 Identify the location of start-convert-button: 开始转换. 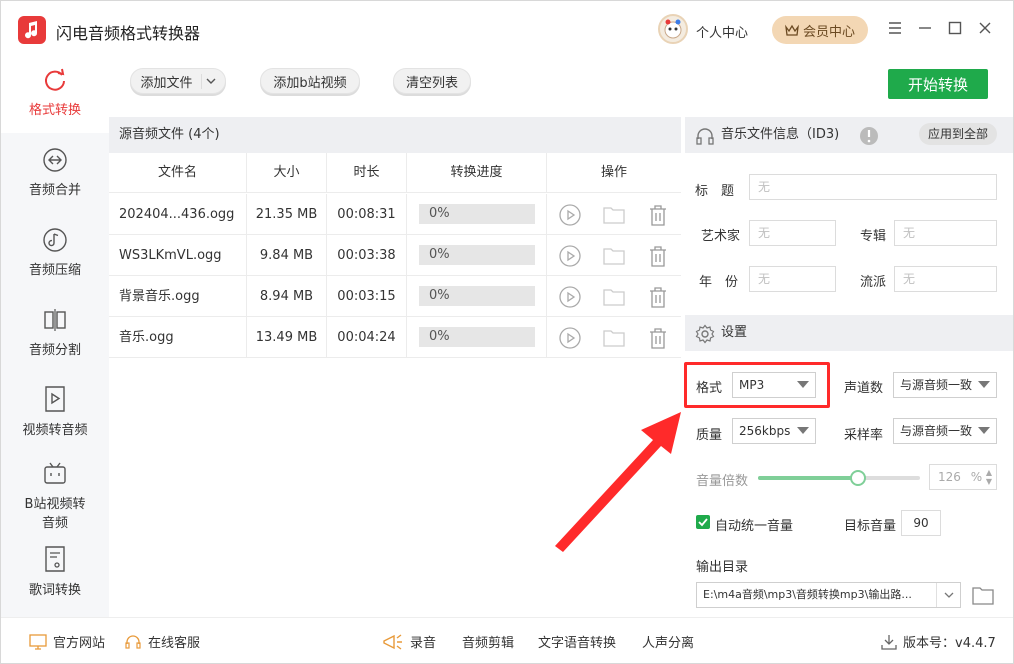
(938, 84).